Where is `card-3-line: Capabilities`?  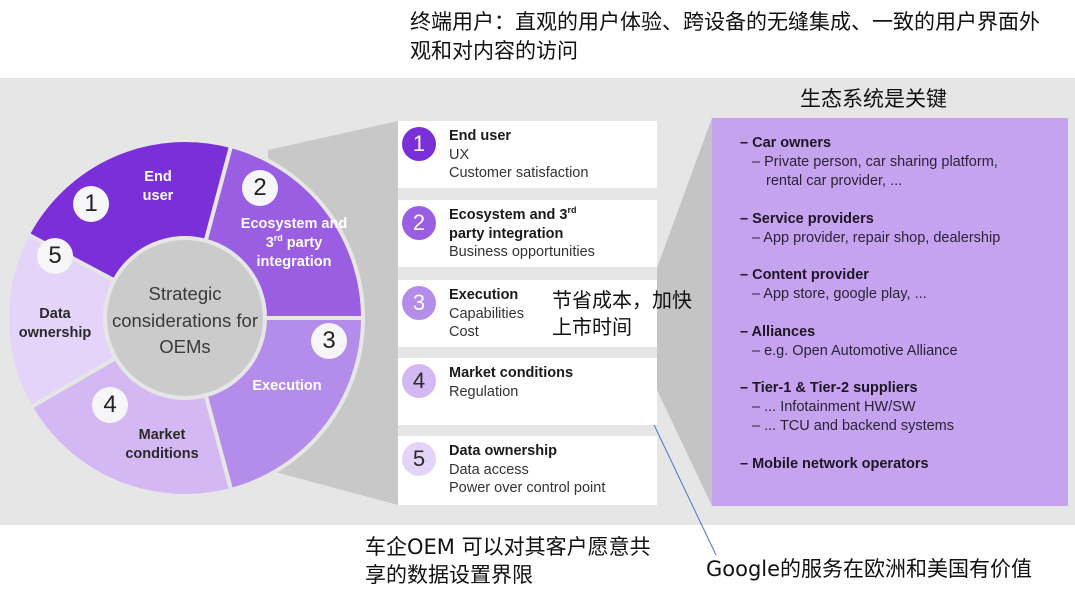 card-3-line: Capabilities is located at coordinates (486, 313).